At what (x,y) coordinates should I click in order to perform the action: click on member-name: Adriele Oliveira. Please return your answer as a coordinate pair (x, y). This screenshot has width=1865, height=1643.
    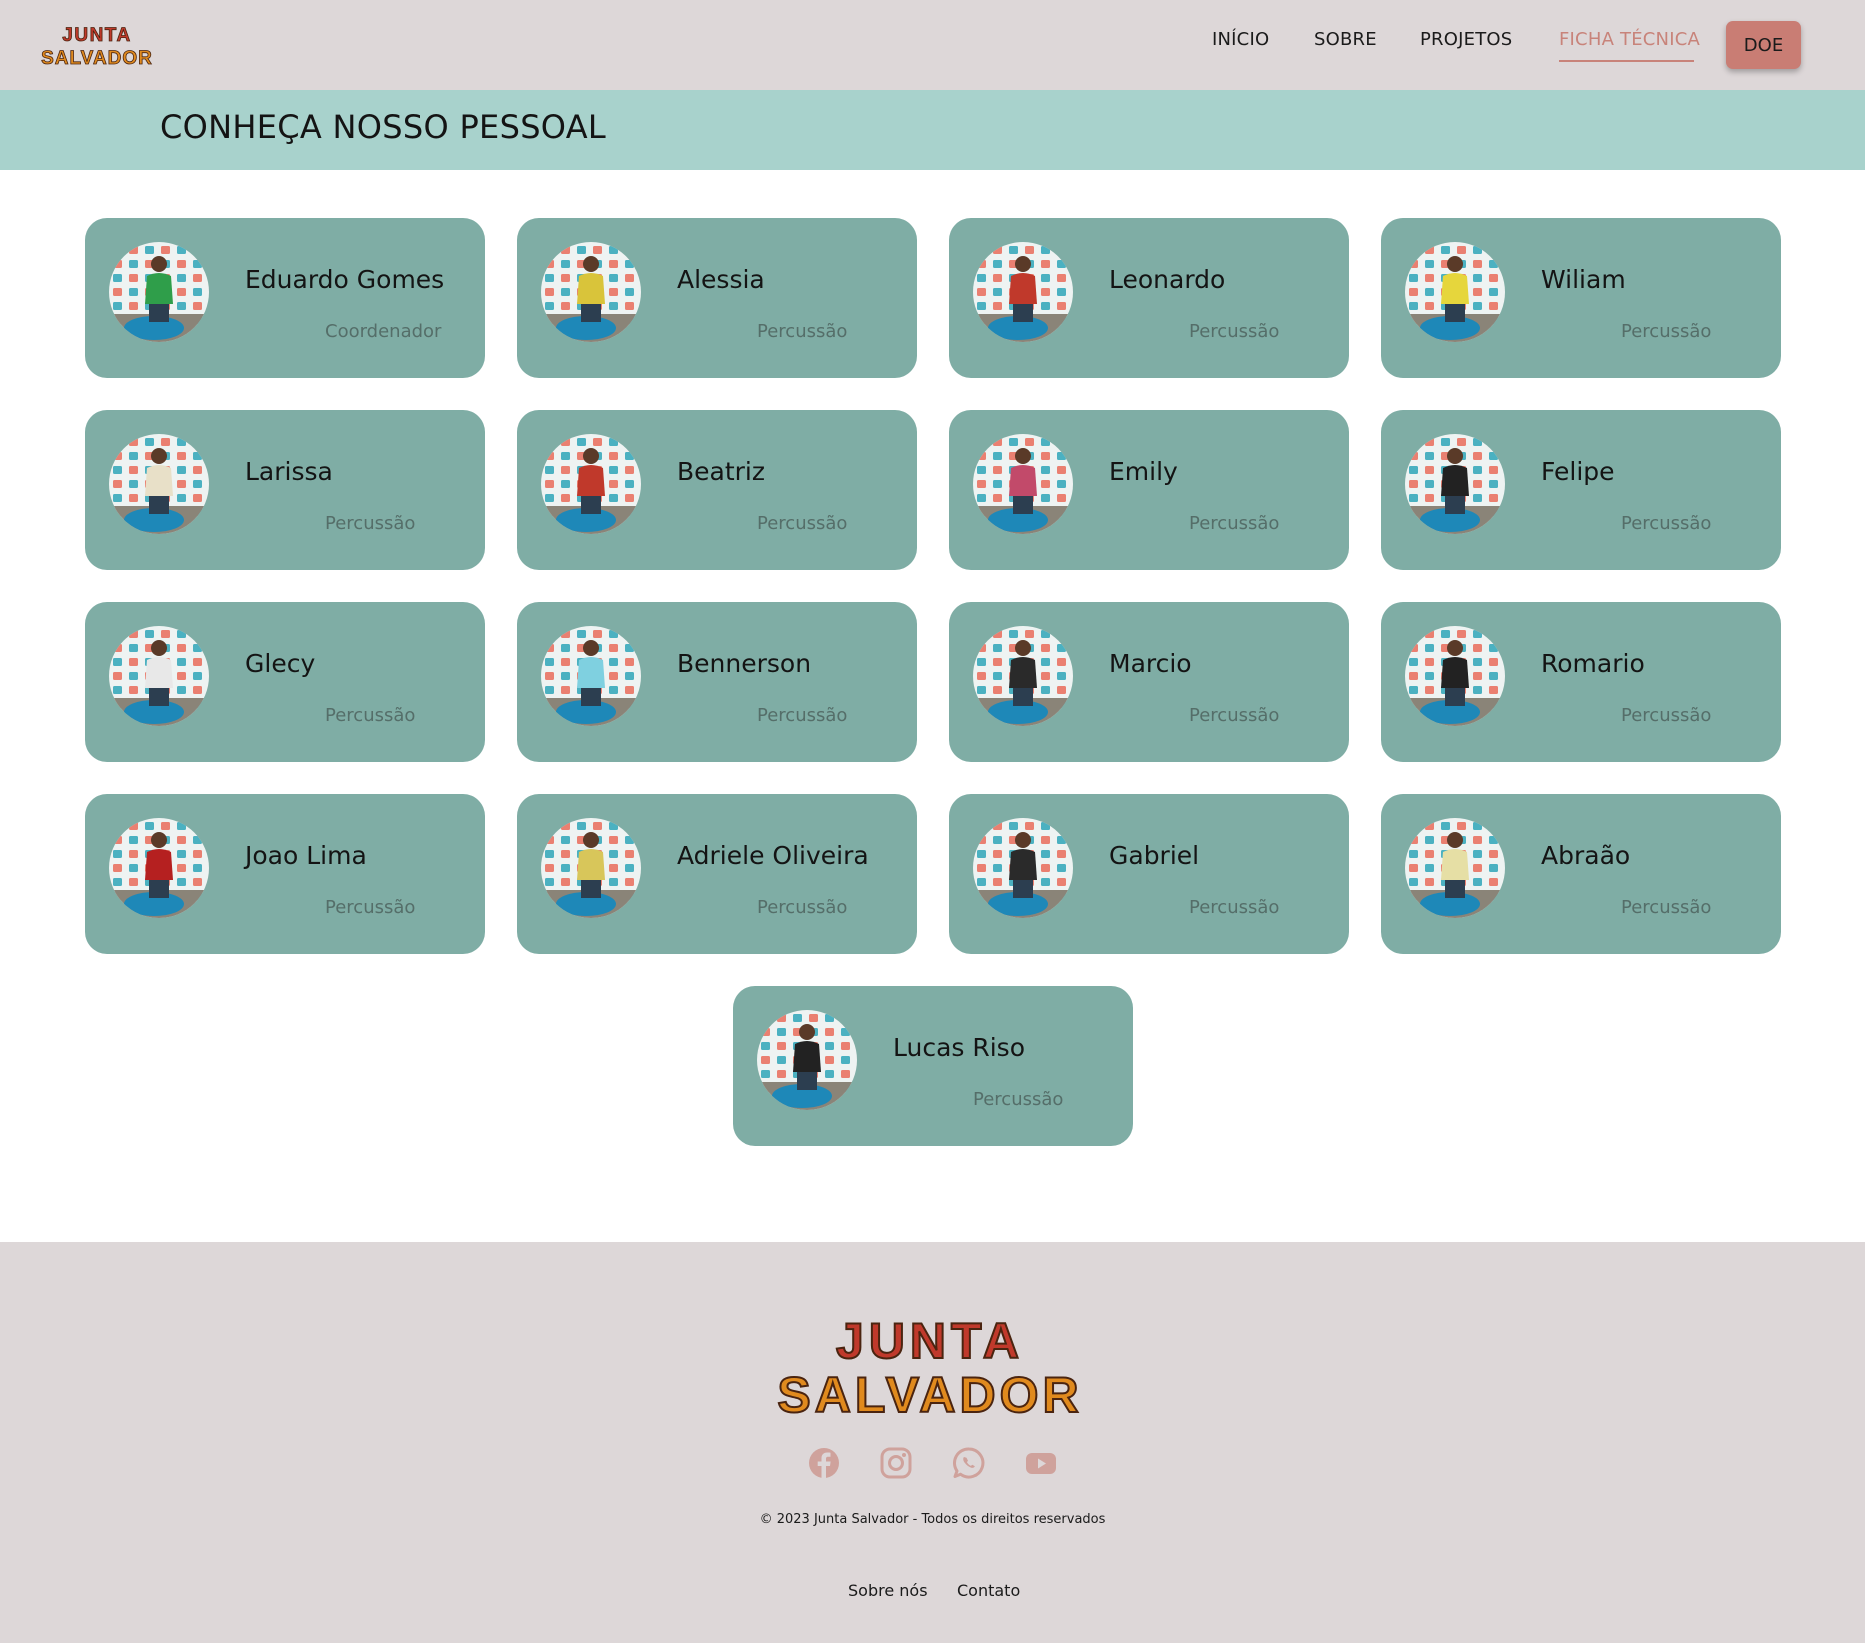
    Looking at the image, I should click on (773, 855).